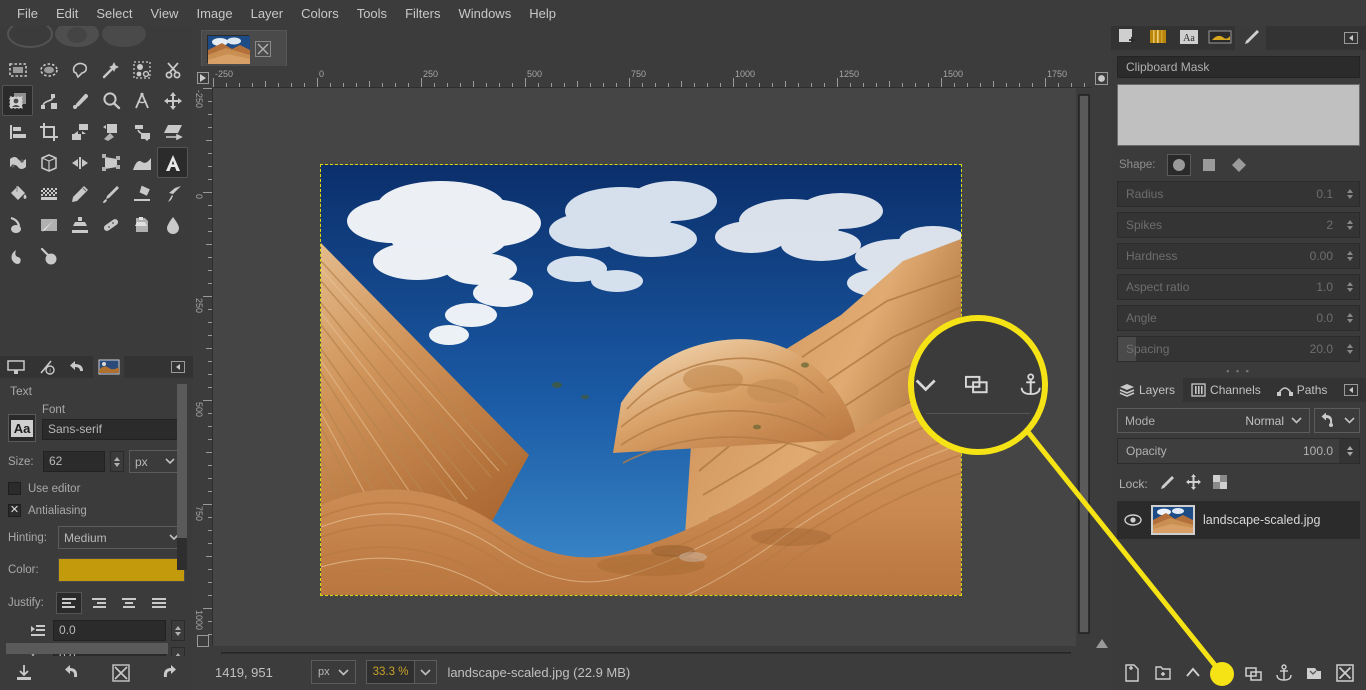  What do you see at coordinates (79, 131) in the screenshot?
I see `tool-rotate` at bounding box center [79, 131].